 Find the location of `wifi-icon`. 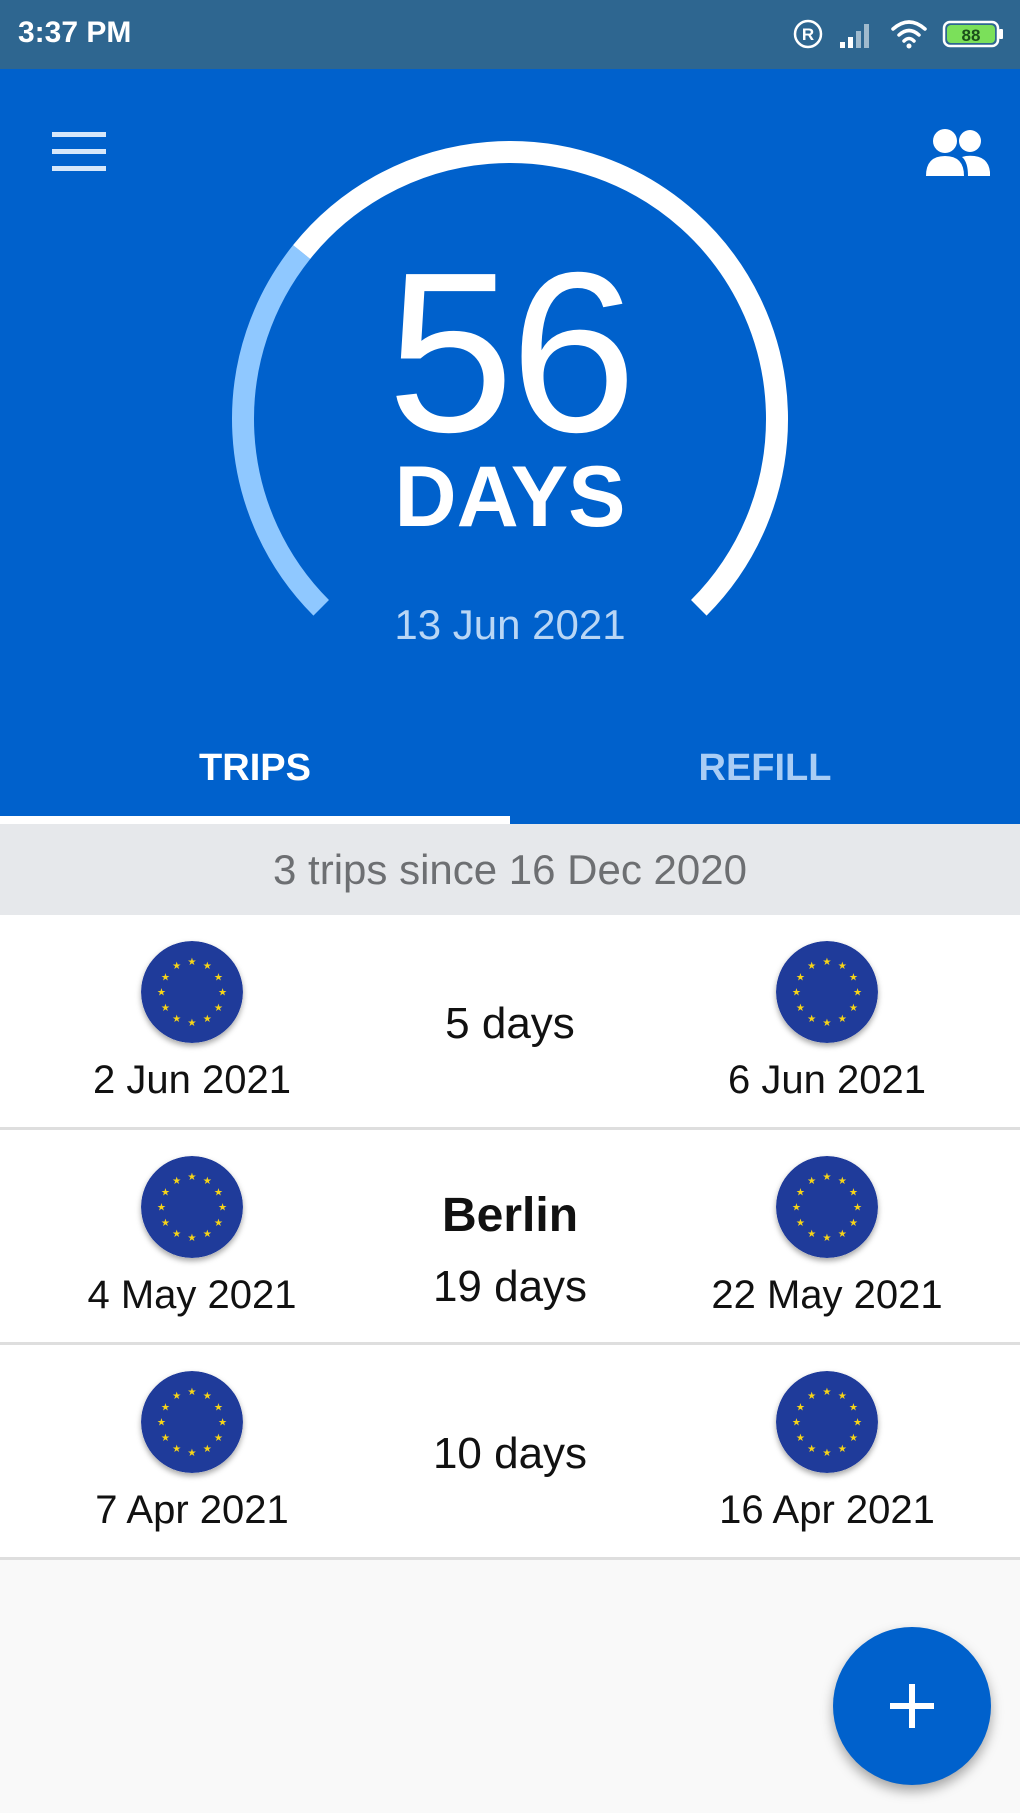

wifi-icon is located at coordinates (909, 34).